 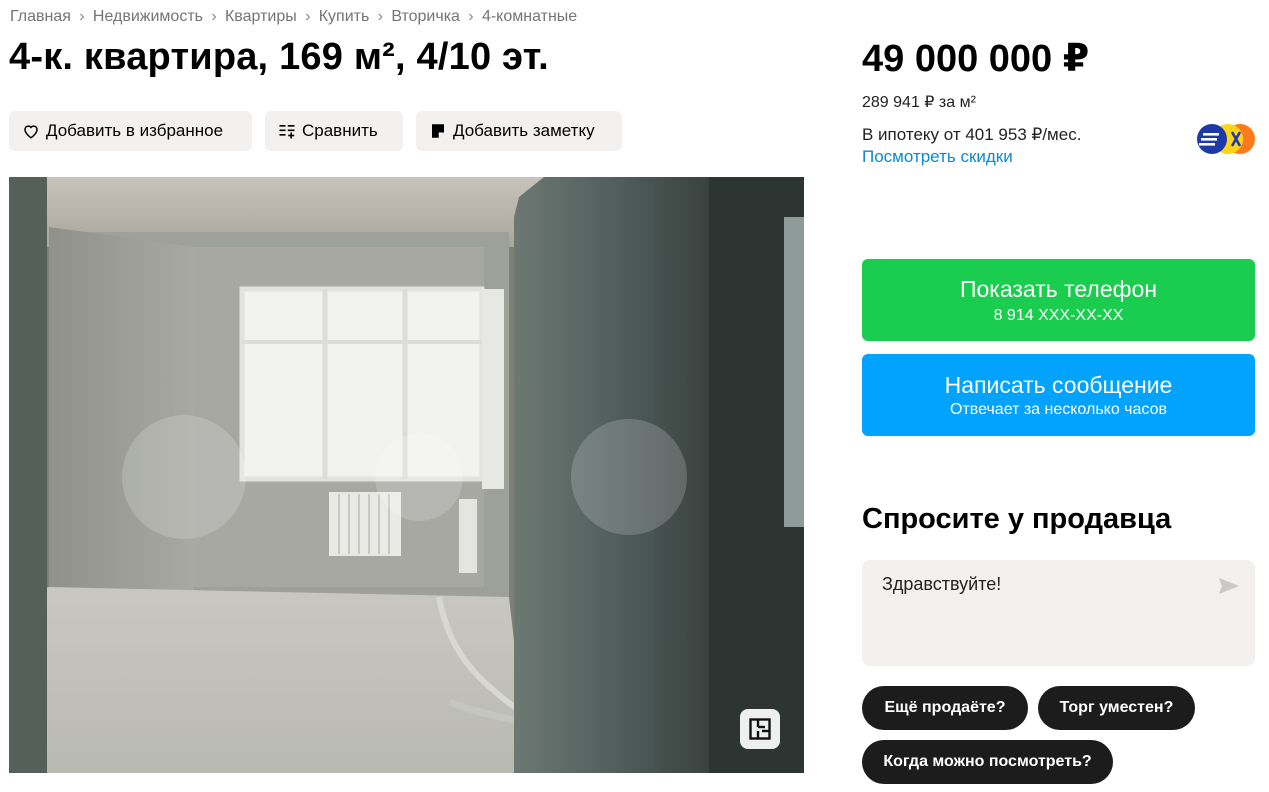 What do you see at coordinates (1116, 708) in the screenshot?
I see `quick-reply-bargain: Торг уместен?` at bounding box center [1116, 708].